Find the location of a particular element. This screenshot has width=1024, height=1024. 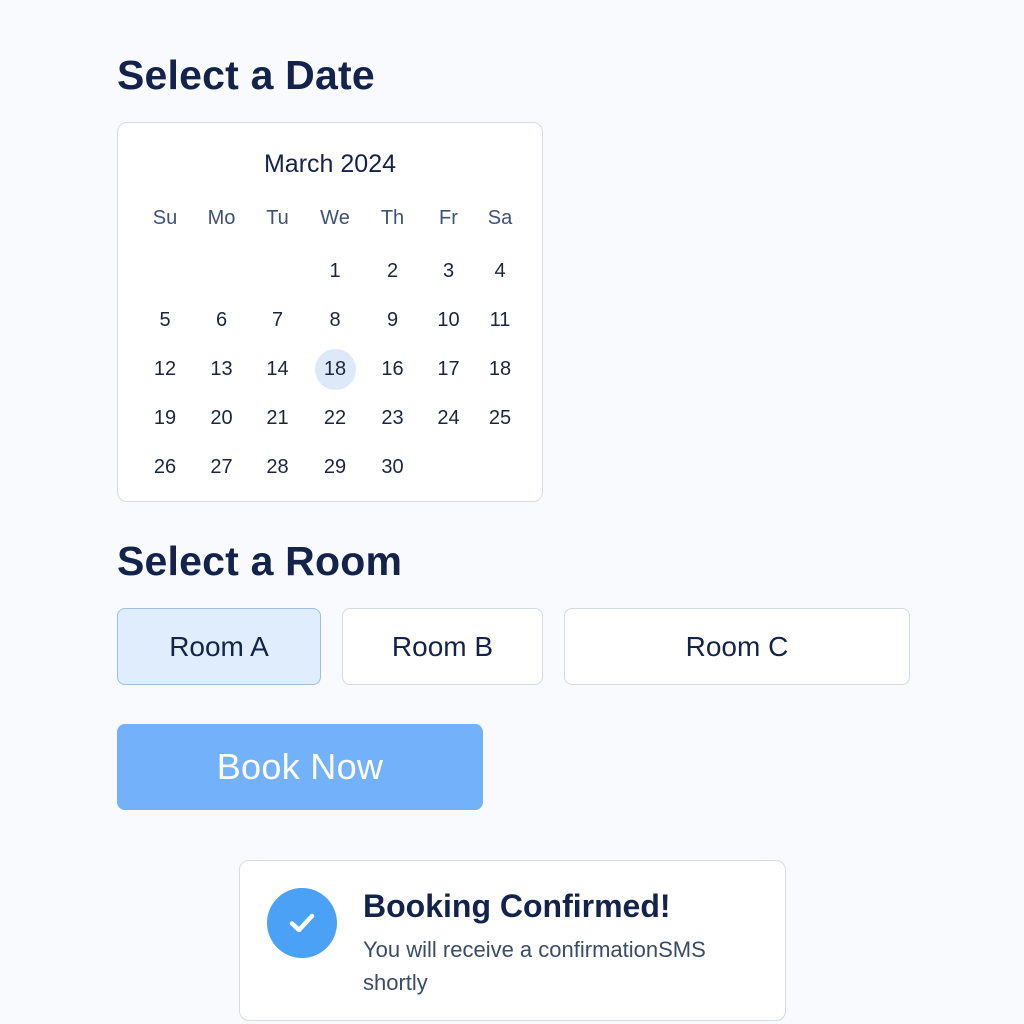

calendar-day: 16 is located at coordinates (392, 369).